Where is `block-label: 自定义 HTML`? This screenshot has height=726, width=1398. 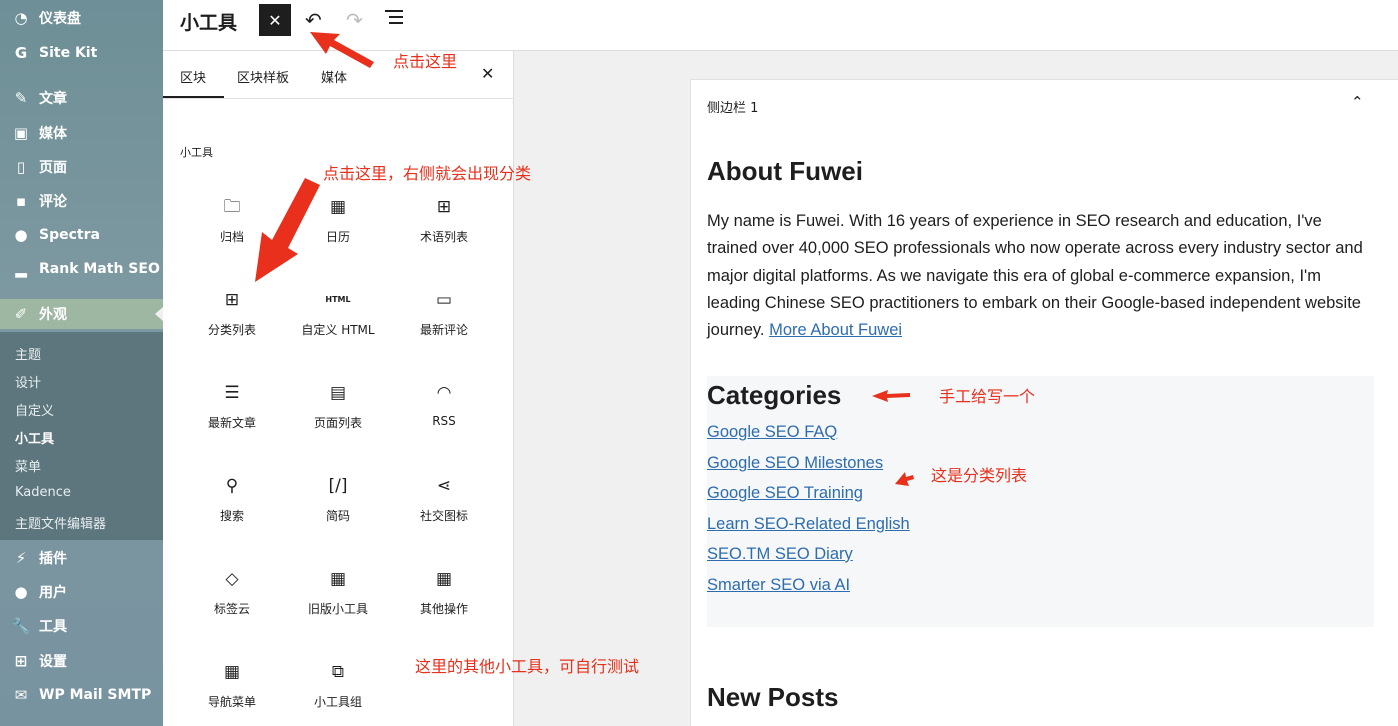
block-label: 自定义 HTML is located at coordinates (338, 330).